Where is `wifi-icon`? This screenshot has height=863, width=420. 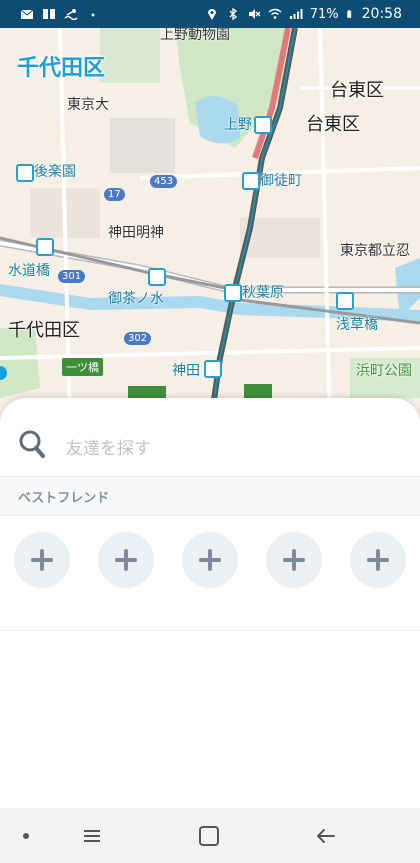
wifi-icon is located at coordinates (275, 13).